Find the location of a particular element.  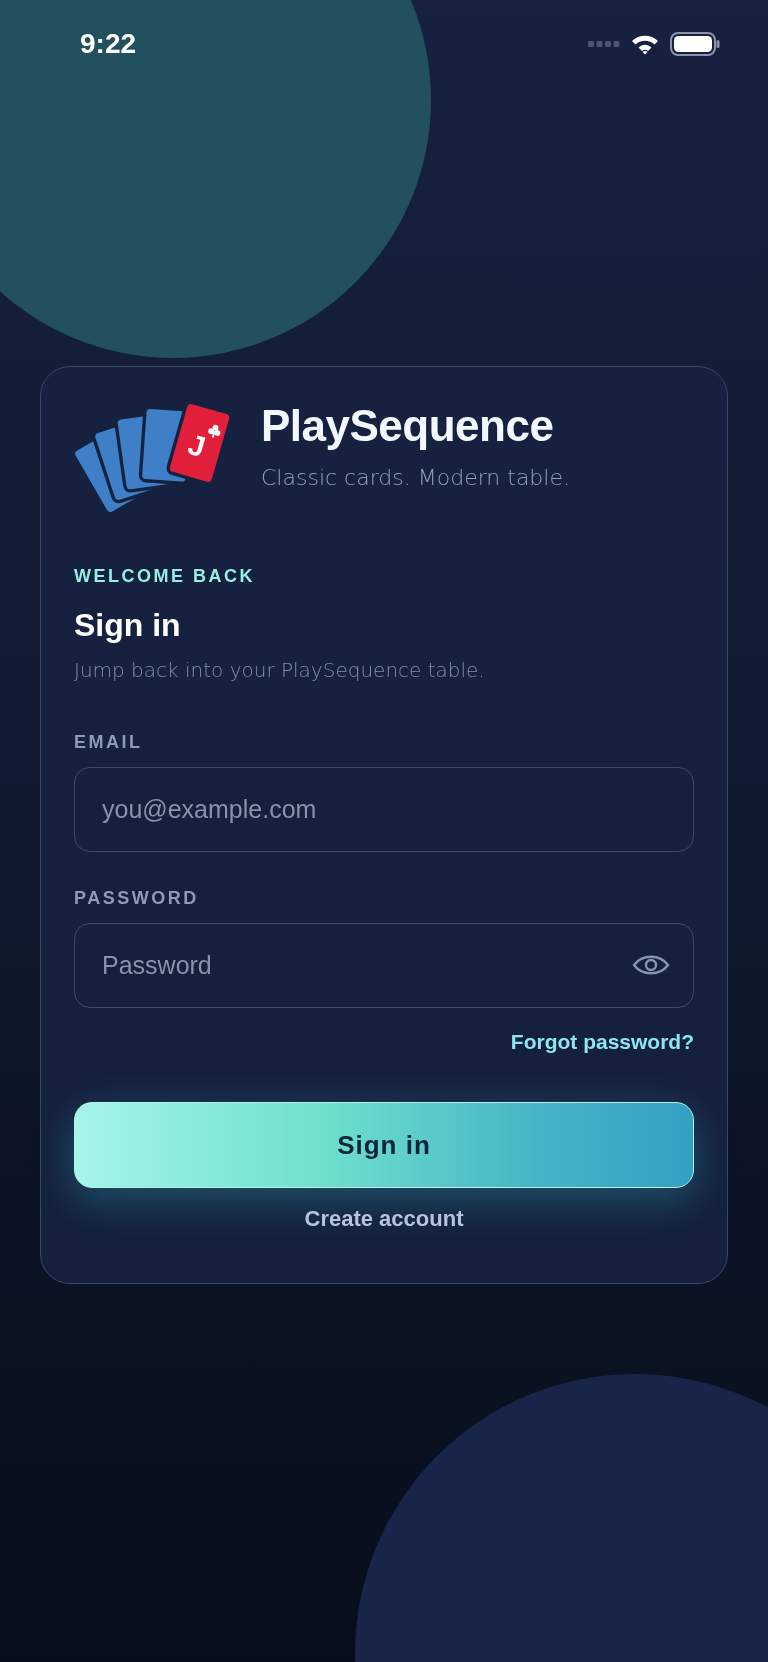

forgot-password-link: Forgot password? is located at coordinates (602, 1042).